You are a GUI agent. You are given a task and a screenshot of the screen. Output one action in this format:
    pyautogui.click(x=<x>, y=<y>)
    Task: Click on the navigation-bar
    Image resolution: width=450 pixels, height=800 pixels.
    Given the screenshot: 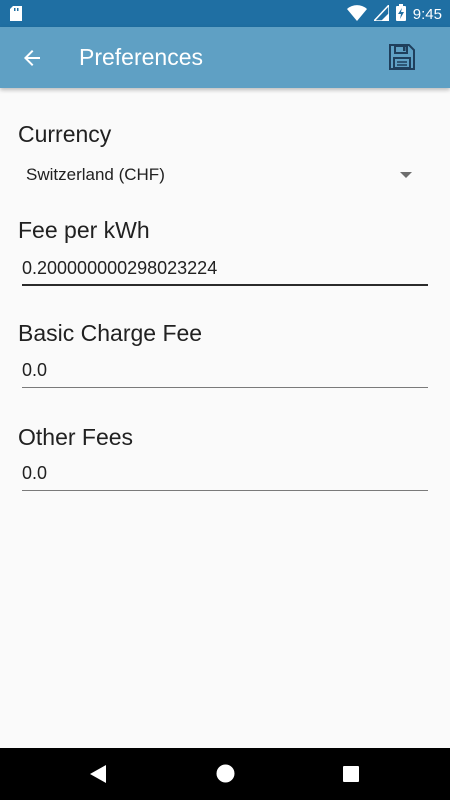 What is the action you would take?
    pyautogui.click(x=225, y=774)
    